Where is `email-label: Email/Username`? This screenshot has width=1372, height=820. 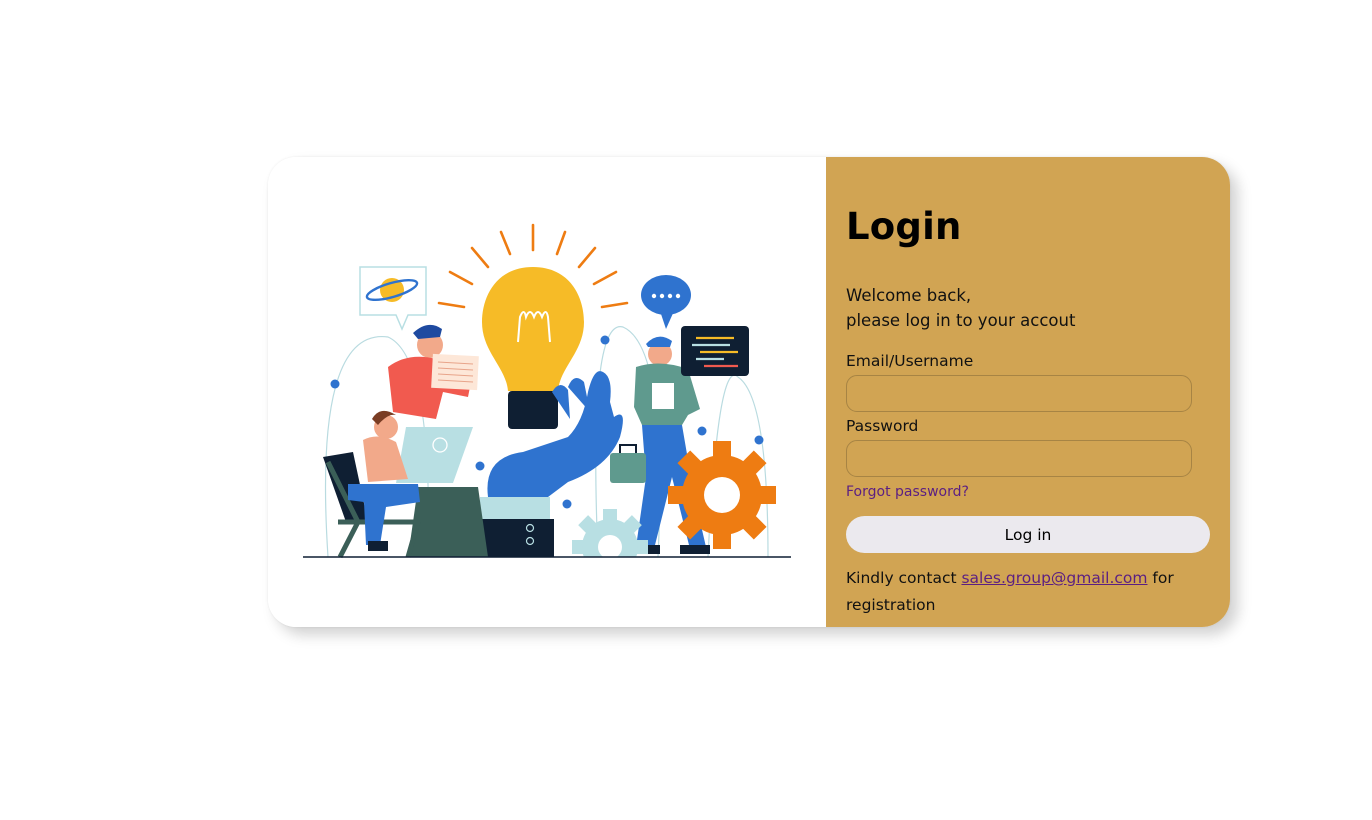
email-label: Email/Username is located at coordinates (910, 361).